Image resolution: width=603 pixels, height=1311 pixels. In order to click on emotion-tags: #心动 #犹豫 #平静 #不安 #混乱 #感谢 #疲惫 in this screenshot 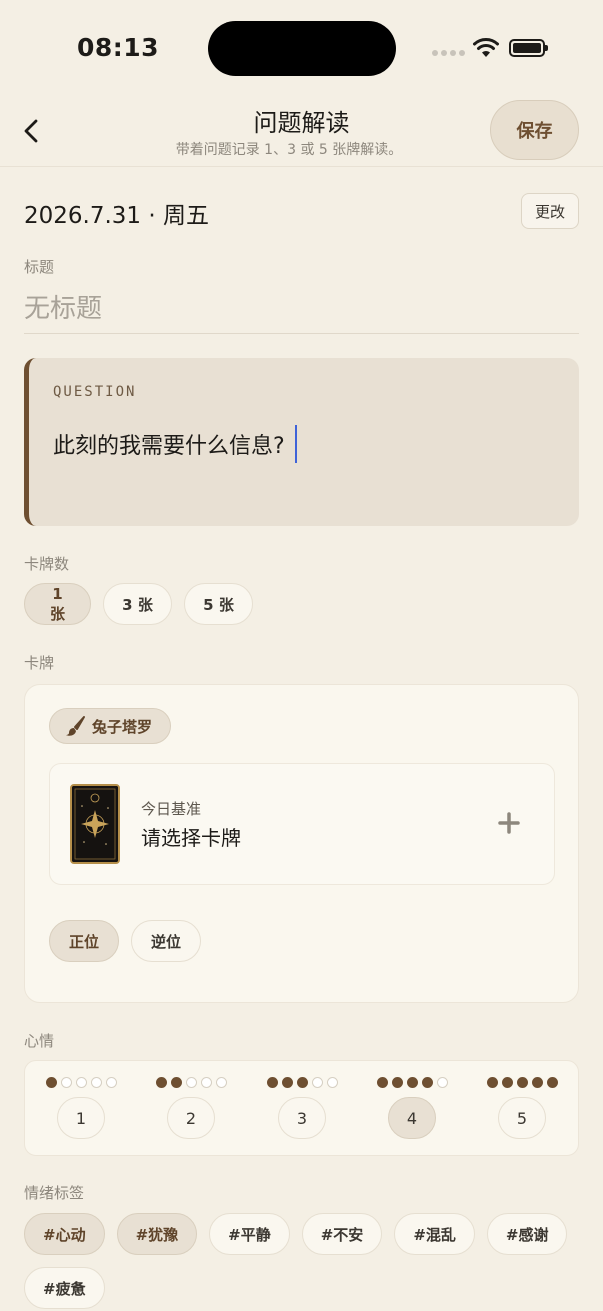, I will do `click(304, 1261)`.